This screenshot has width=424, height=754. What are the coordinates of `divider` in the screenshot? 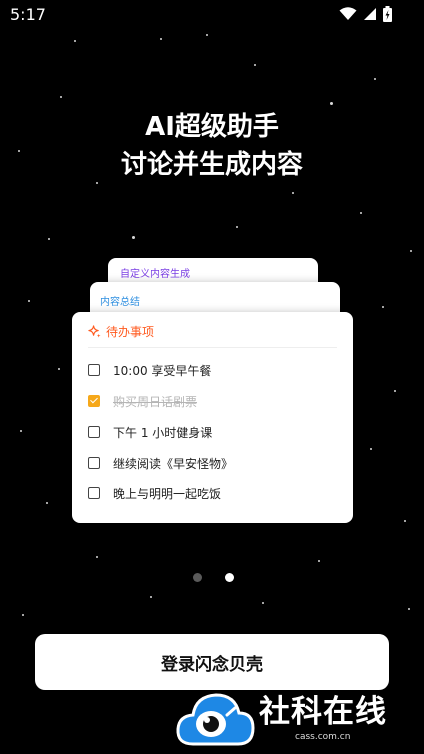 It's located at (212, 347).